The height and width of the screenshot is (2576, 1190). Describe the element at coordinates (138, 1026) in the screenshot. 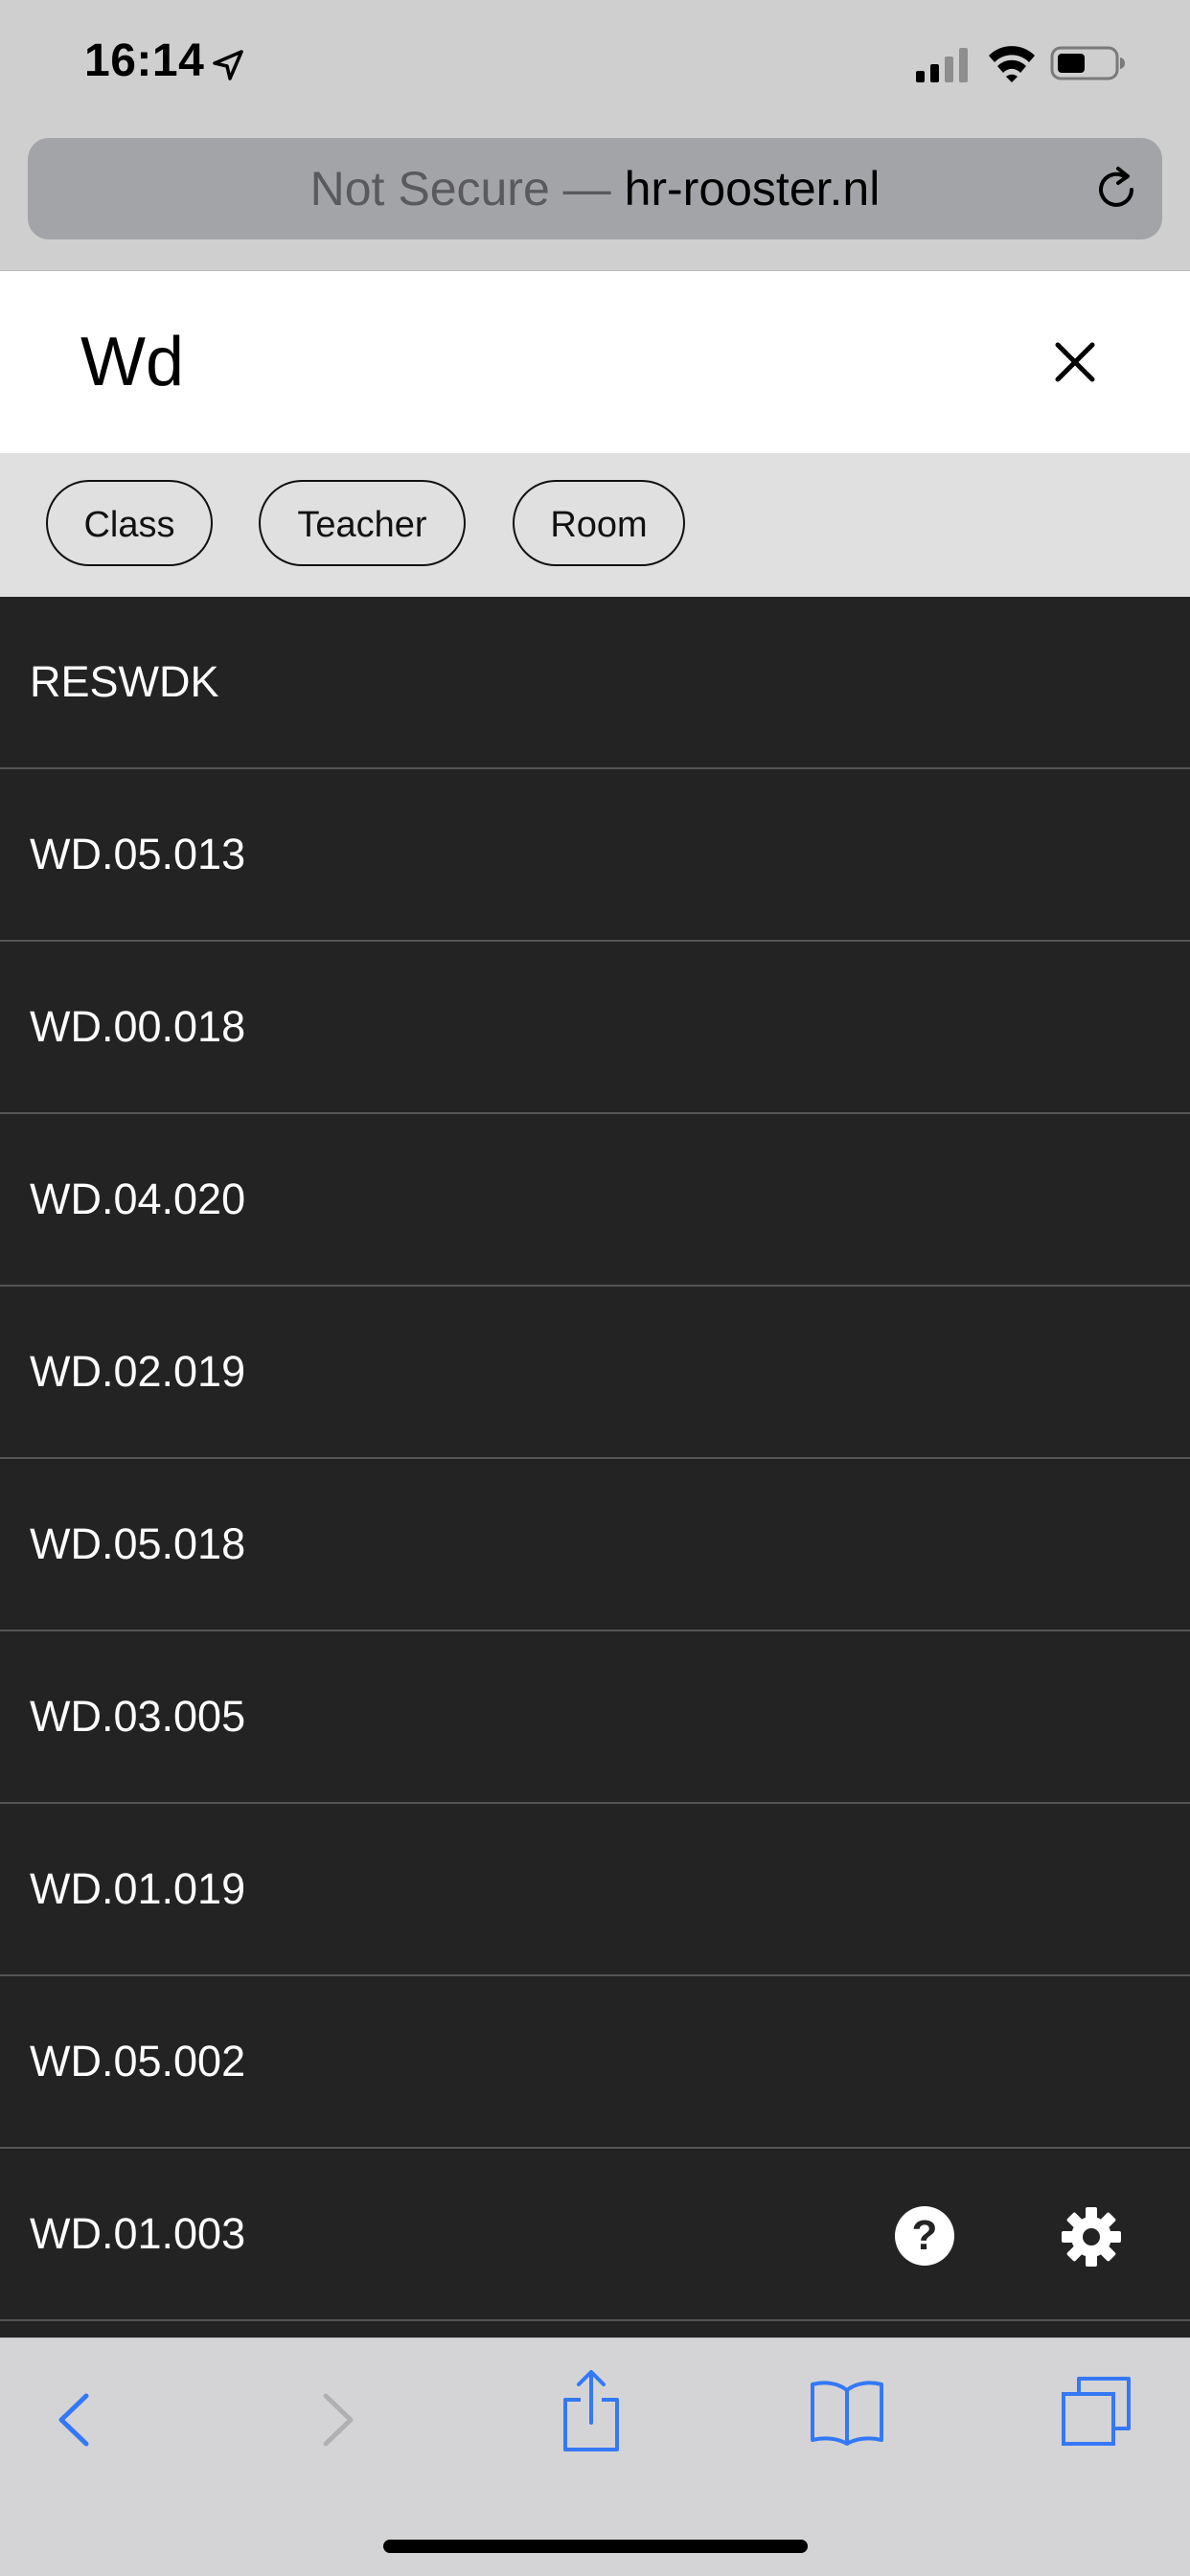

I see `list-item-label: WD.00.018` at that location.